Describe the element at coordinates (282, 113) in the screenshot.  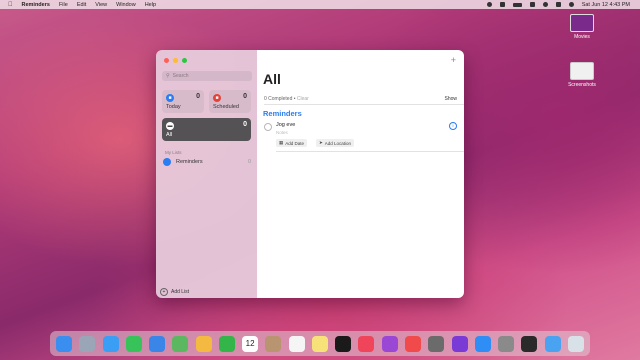
I see `section-title: Reminders` at that location.